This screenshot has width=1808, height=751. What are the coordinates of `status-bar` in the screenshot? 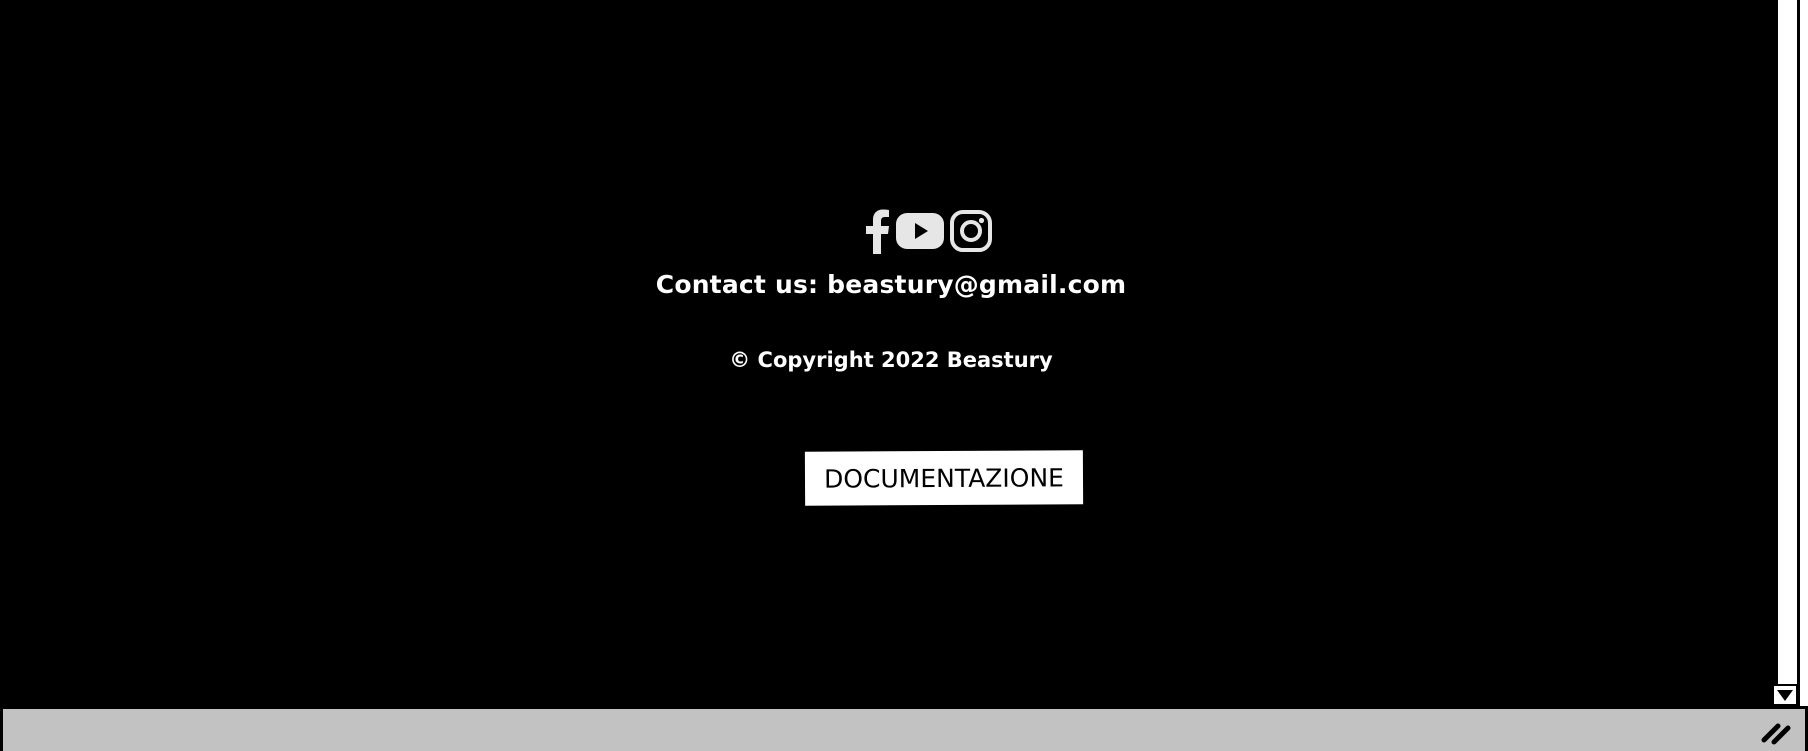 It's located at (904, 728).